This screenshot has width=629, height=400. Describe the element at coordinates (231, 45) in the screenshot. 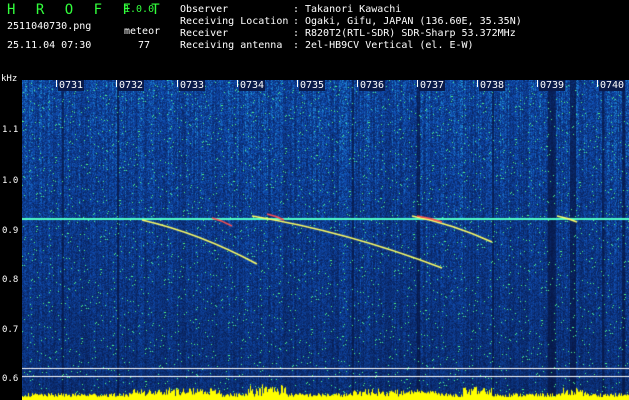

I see `info-label-antenna: Receiving antenna` at that location.